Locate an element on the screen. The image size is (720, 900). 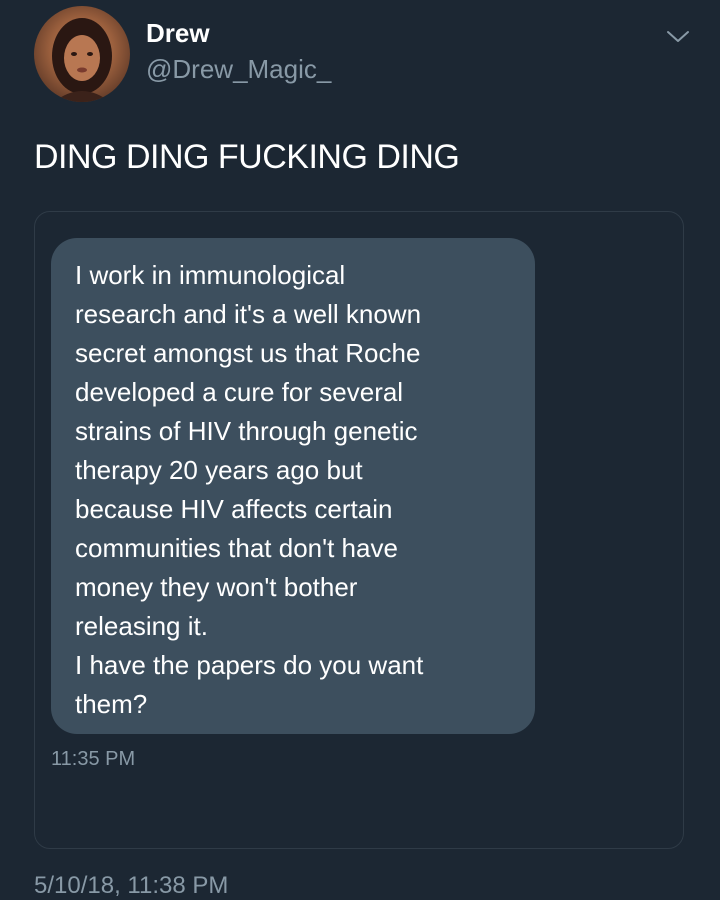
message-line: communities that don't have is located at coordinates (236, 548).